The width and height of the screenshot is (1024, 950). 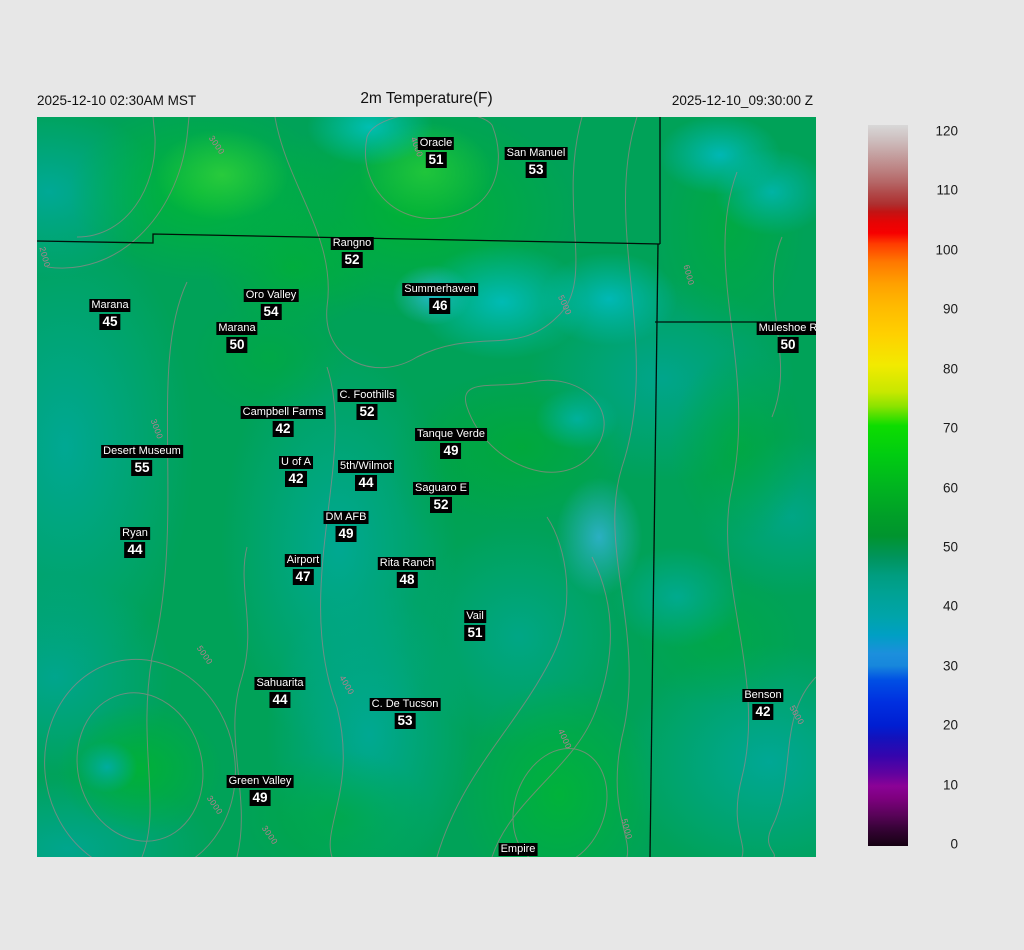 What do you see at coordinates (950, 785) in the screenshot?
I see `colorbar-tick-10: 10` at bounding box center [950, 785].